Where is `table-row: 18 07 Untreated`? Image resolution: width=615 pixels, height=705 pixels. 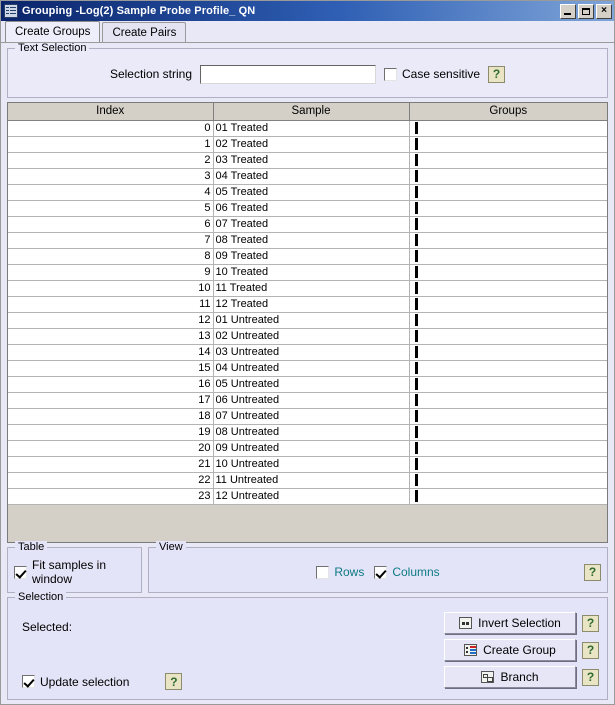
table-row: 18 07 Untreated is located at coordinates (307, 416).